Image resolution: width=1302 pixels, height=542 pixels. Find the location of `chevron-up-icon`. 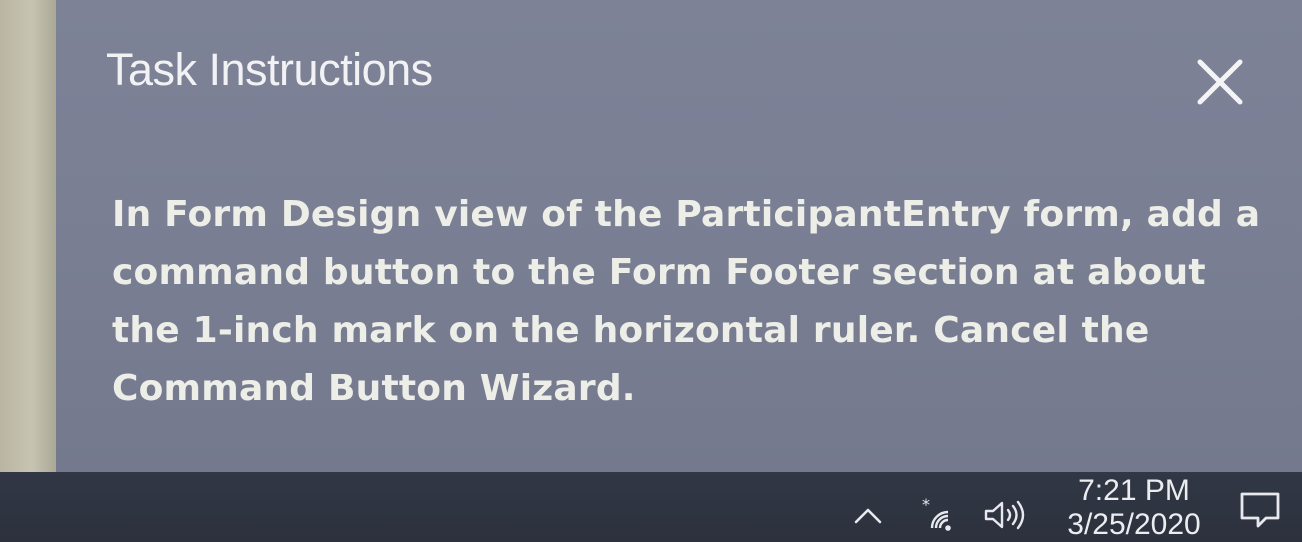

chevron-up-icon is located at coordinates (868, 516).